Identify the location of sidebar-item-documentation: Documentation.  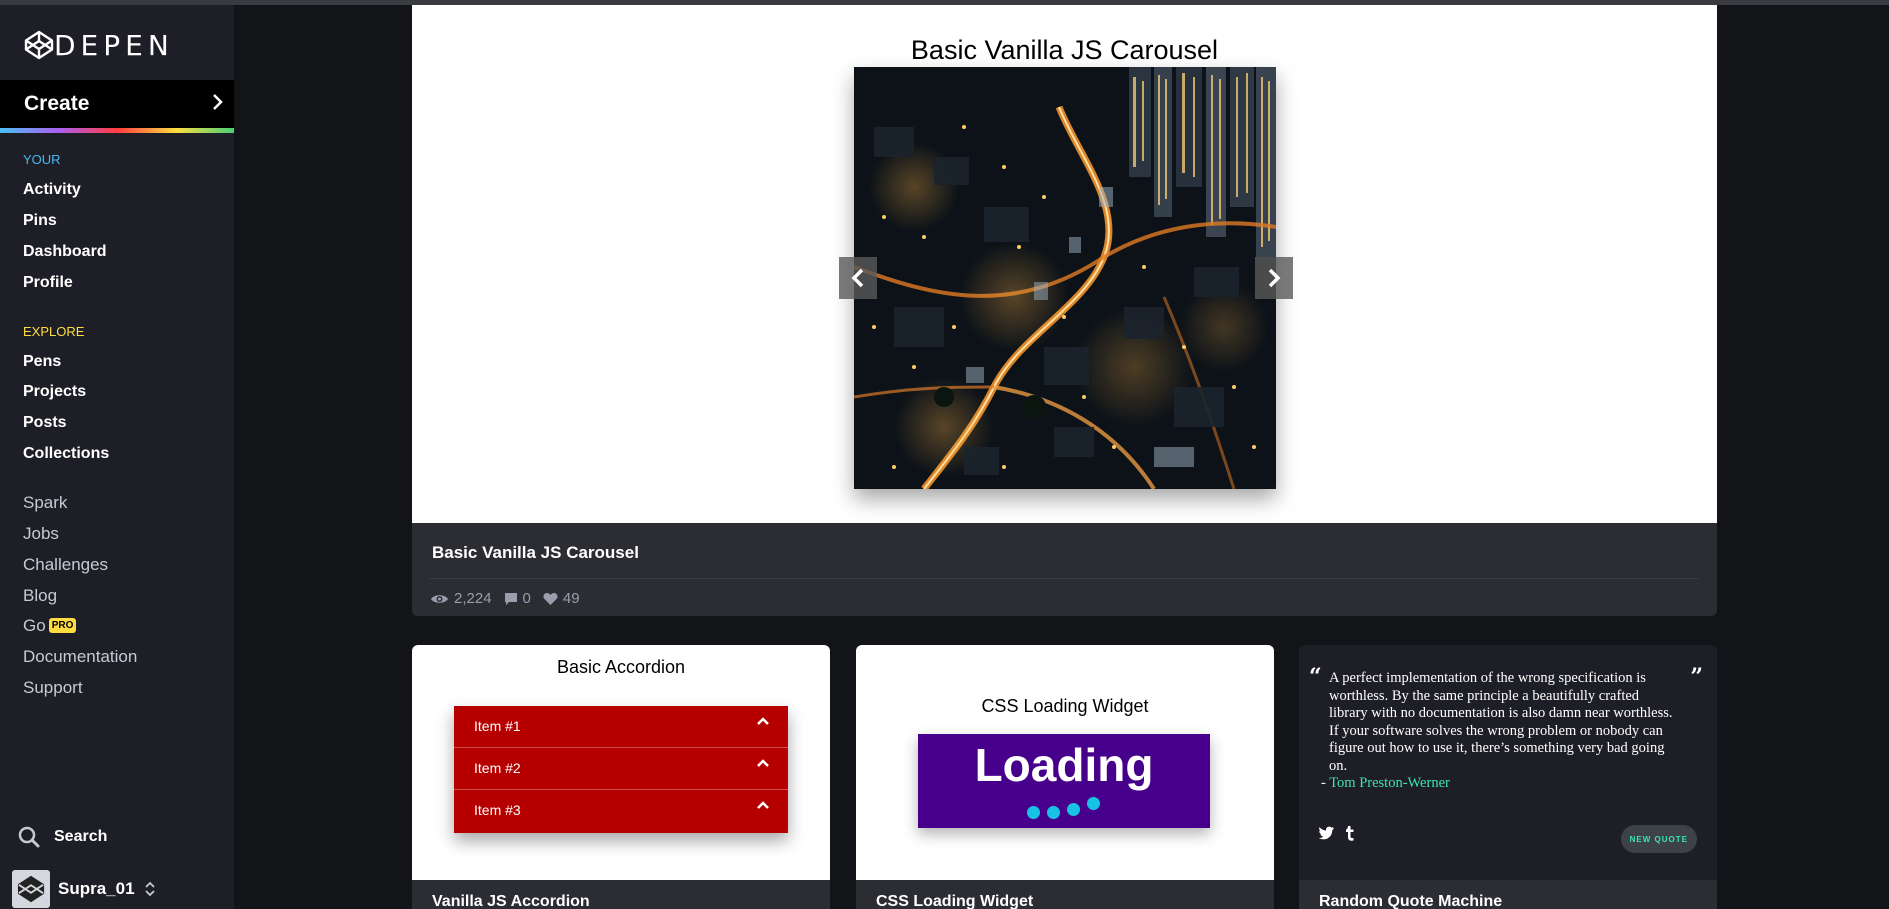
(80, 657).